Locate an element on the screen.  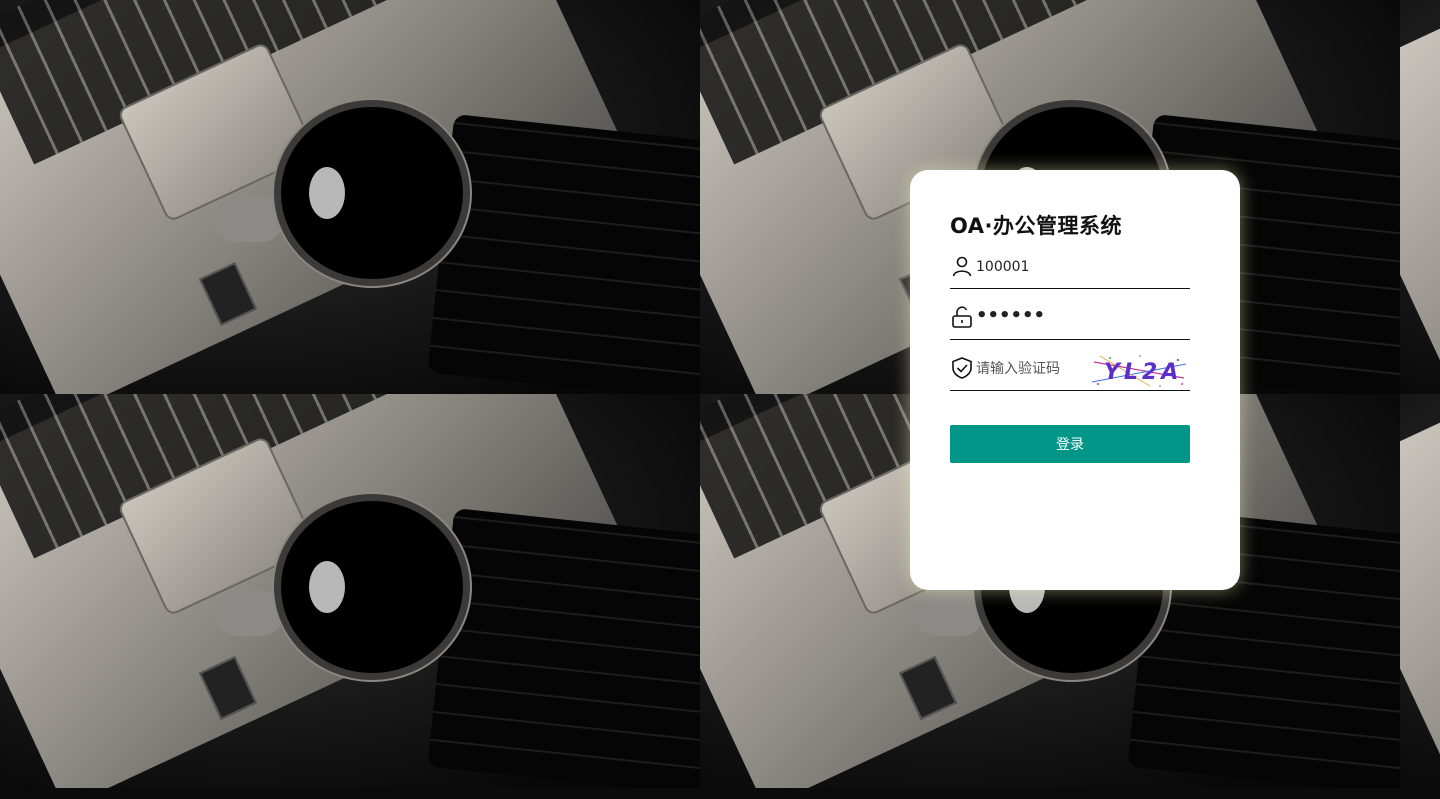
username-field: 100001 is located at coordinates (1070, 268).